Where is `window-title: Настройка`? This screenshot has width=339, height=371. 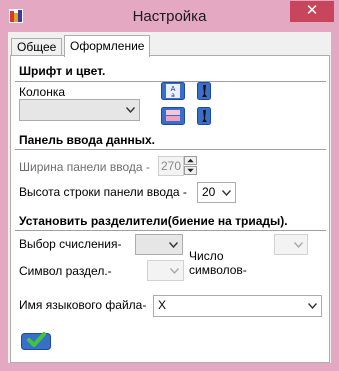
window-title: Настройка is located at coordinates (169, 16).